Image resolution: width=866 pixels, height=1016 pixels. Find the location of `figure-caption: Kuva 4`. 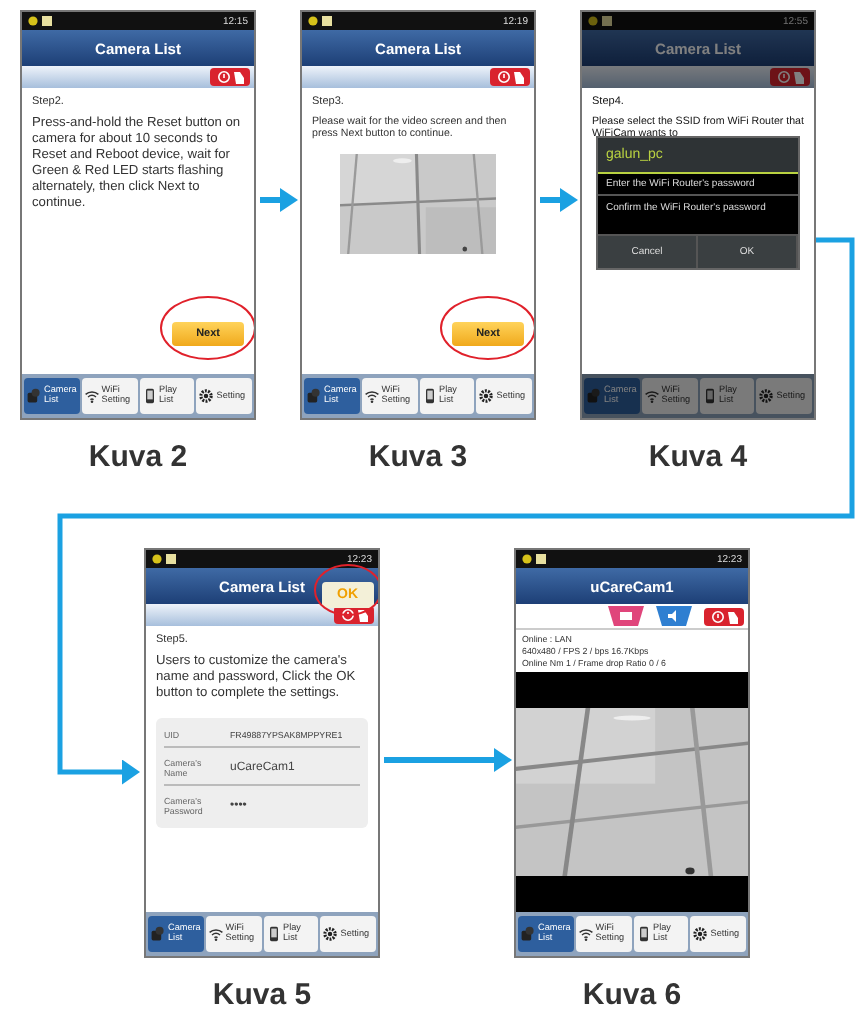

figure-caption: Kuva 4 is located at coordinates (698, 457).